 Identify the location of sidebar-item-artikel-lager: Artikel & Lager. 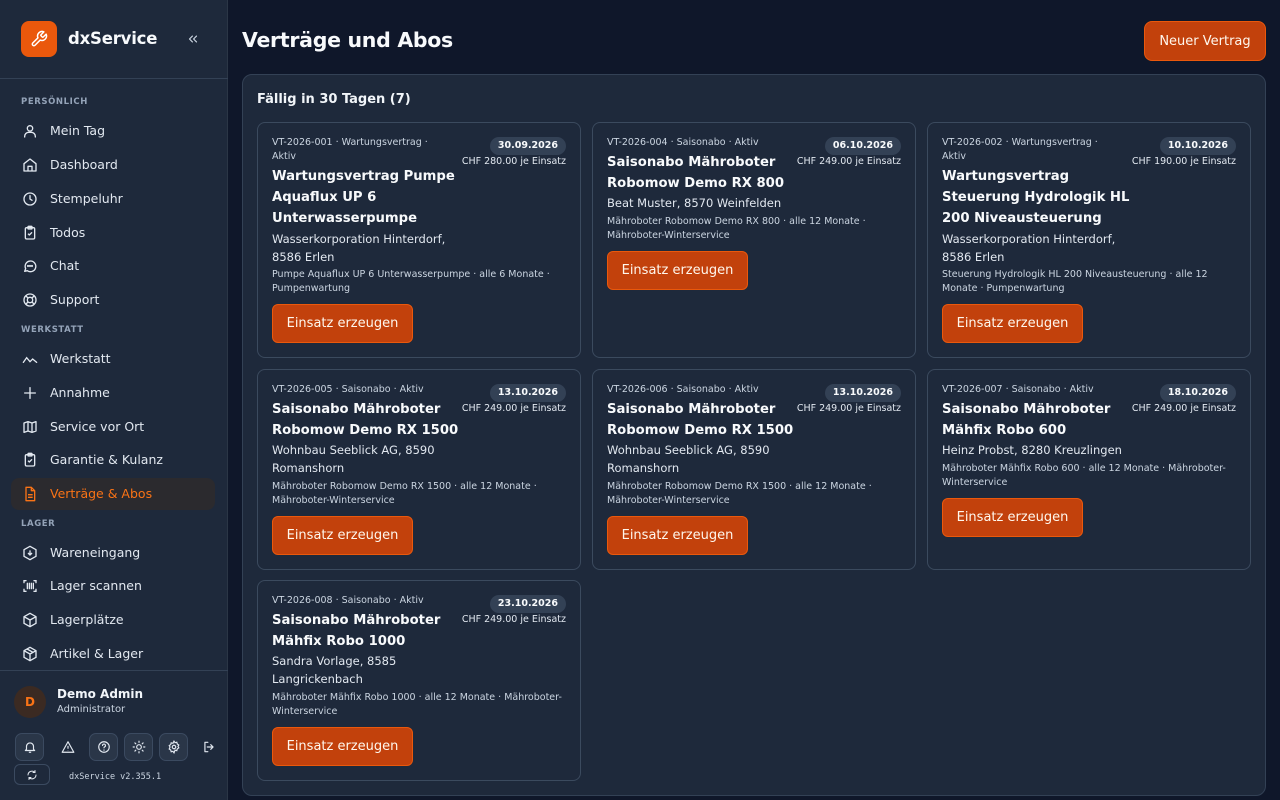
(113, 654).